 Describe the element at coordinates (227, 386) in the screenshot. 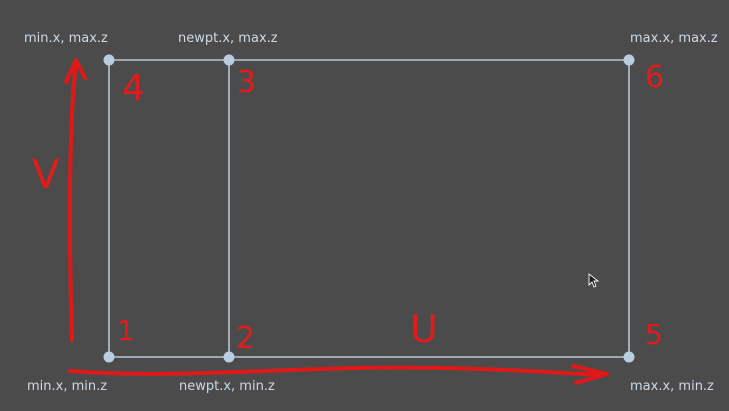

I see `label-bottom-mid: newpt.x, min.z` at that location.